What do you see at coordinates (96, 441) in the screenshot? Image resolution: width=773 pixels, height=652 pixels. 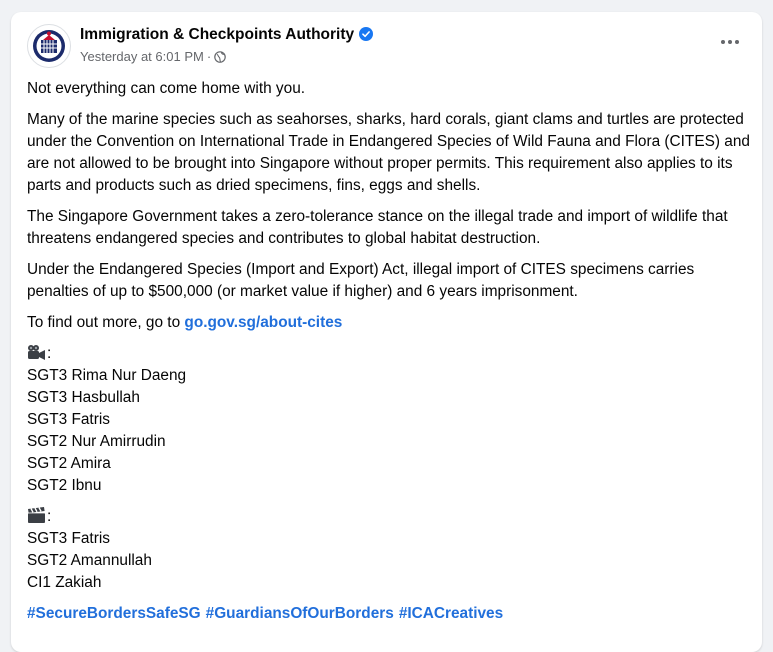 I see `credit-line: SGT2 Nur Amirrudin` at bounding box center [96, 441].